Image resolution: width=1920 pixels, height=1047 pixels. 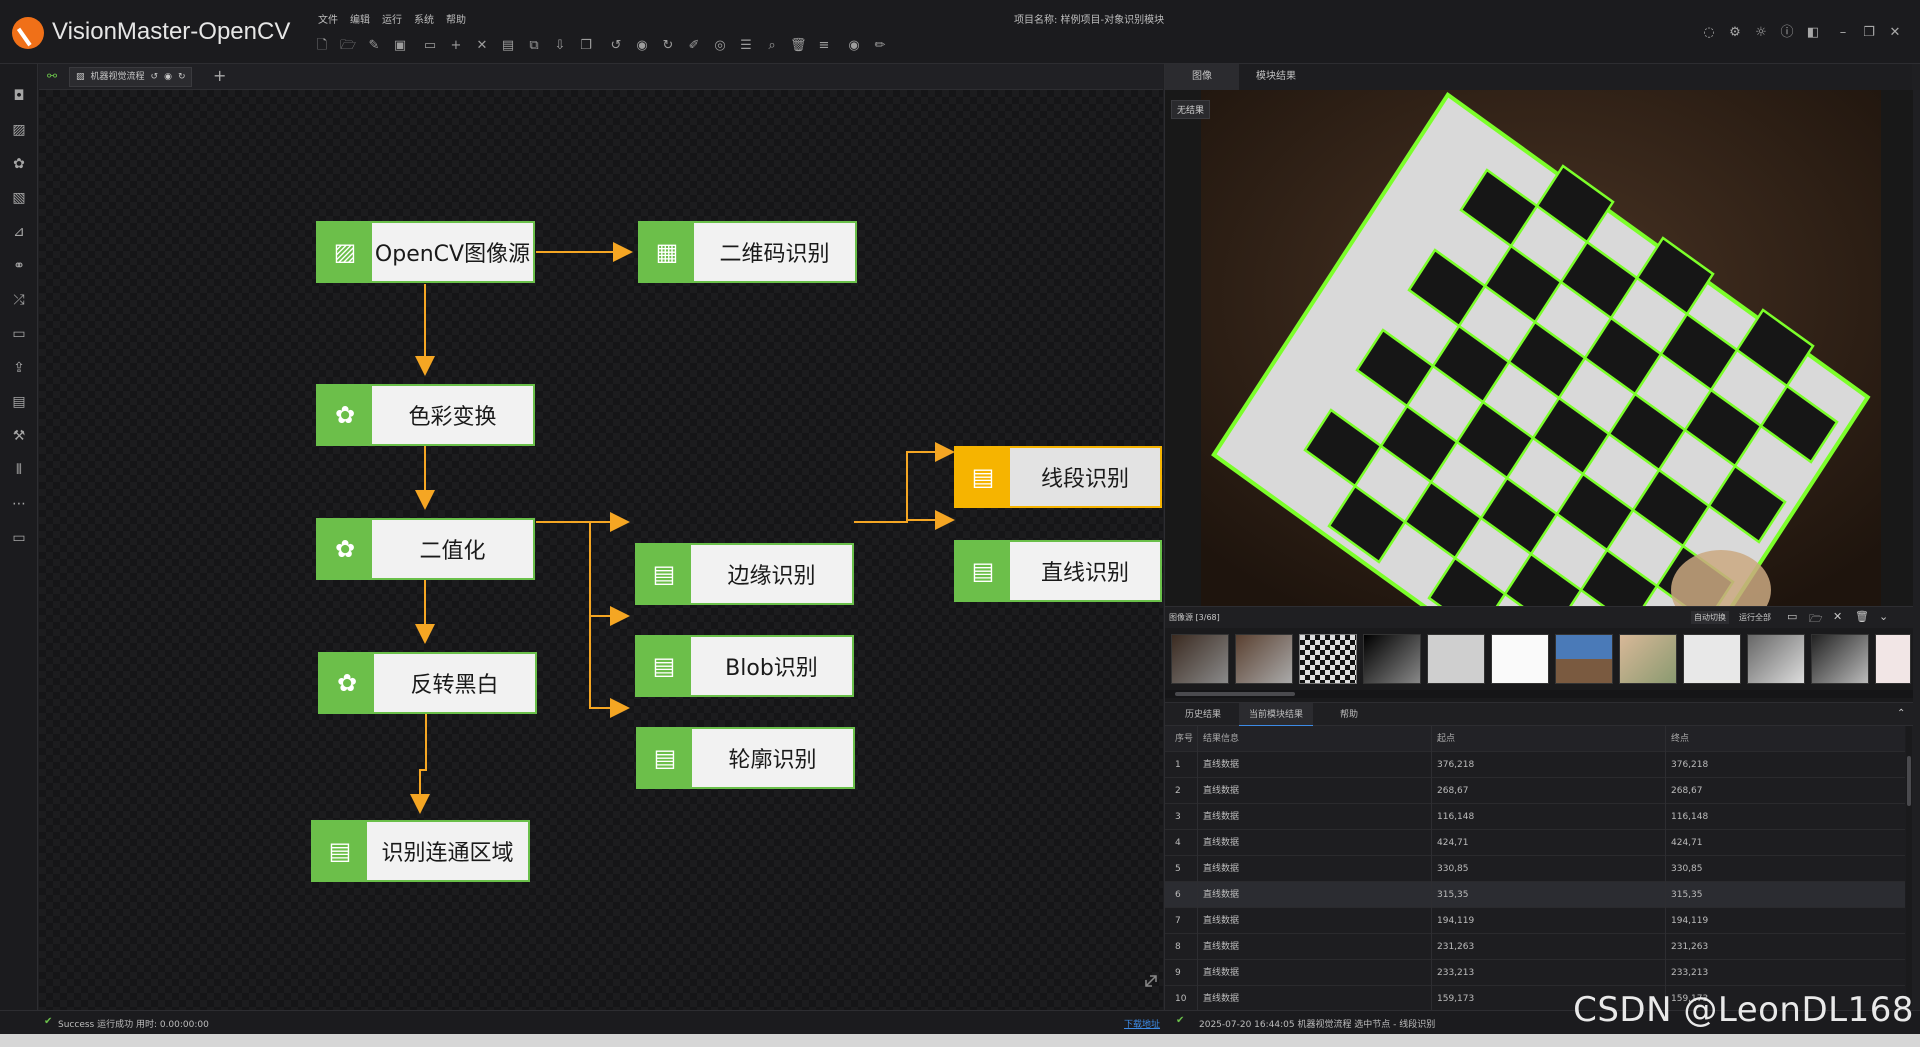 What do you see at coordinates (1761, 33) in the screenshot?
I see `sun-icon: ☼` at bounding box center [1761, 33].